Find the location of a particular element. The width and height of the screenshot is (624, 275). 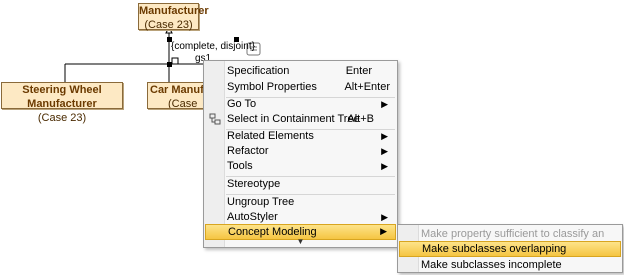

menu-item-related-elements: Related Elements ▶ is located at coordinates (300, 136).